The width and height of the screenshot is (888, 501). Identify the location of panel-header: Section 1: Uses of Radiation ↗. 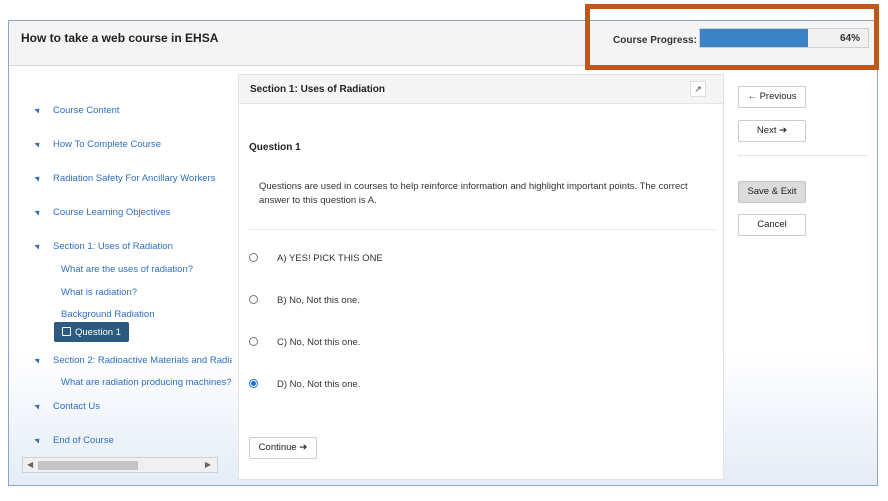
(481, 89).